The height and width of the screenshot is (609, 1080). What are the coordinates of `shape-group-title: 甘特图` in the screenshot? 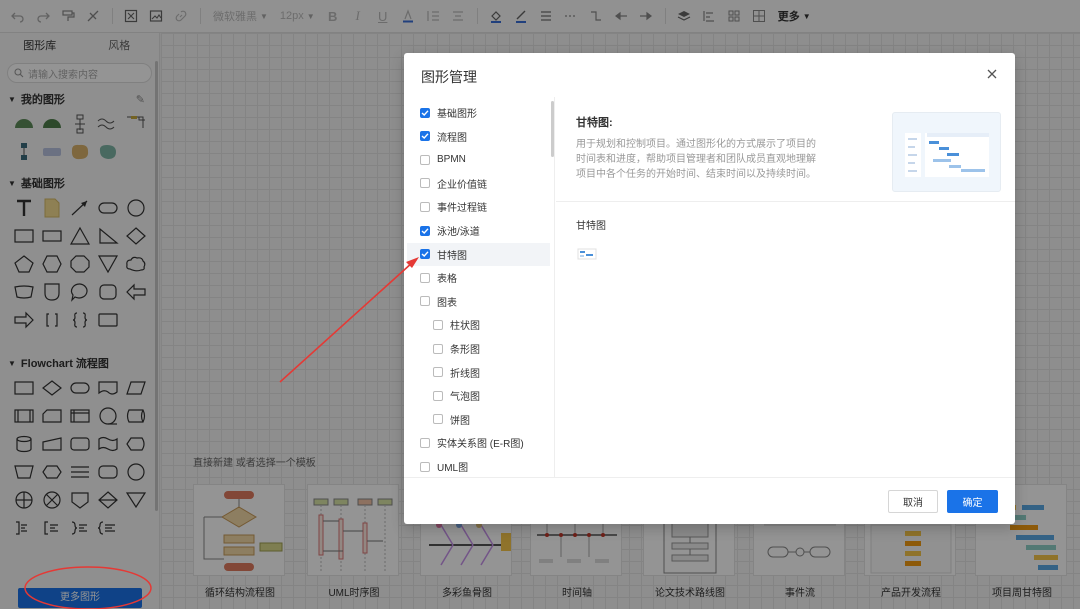 It's located at (591, 226).